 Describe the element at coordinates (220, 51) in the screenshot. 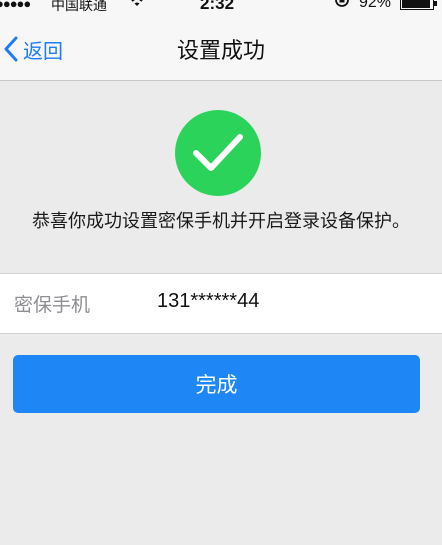

I see `page-title: 设置成功` at that location.